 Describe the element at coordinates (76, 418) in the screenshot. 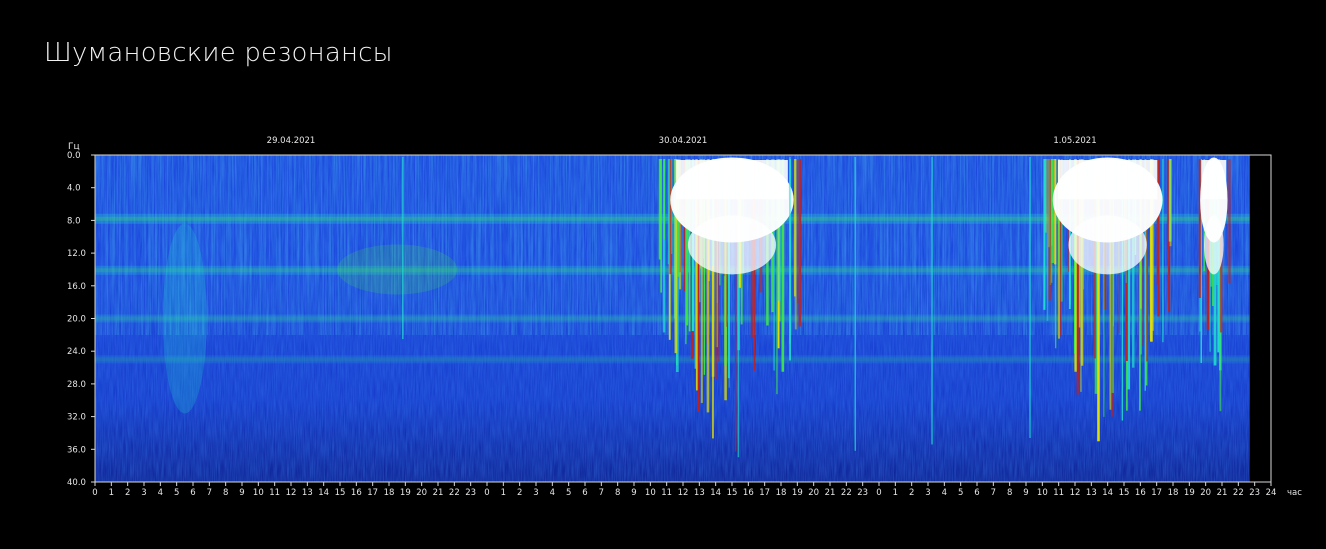

I see `y-tick-label: 32.0` at that location.